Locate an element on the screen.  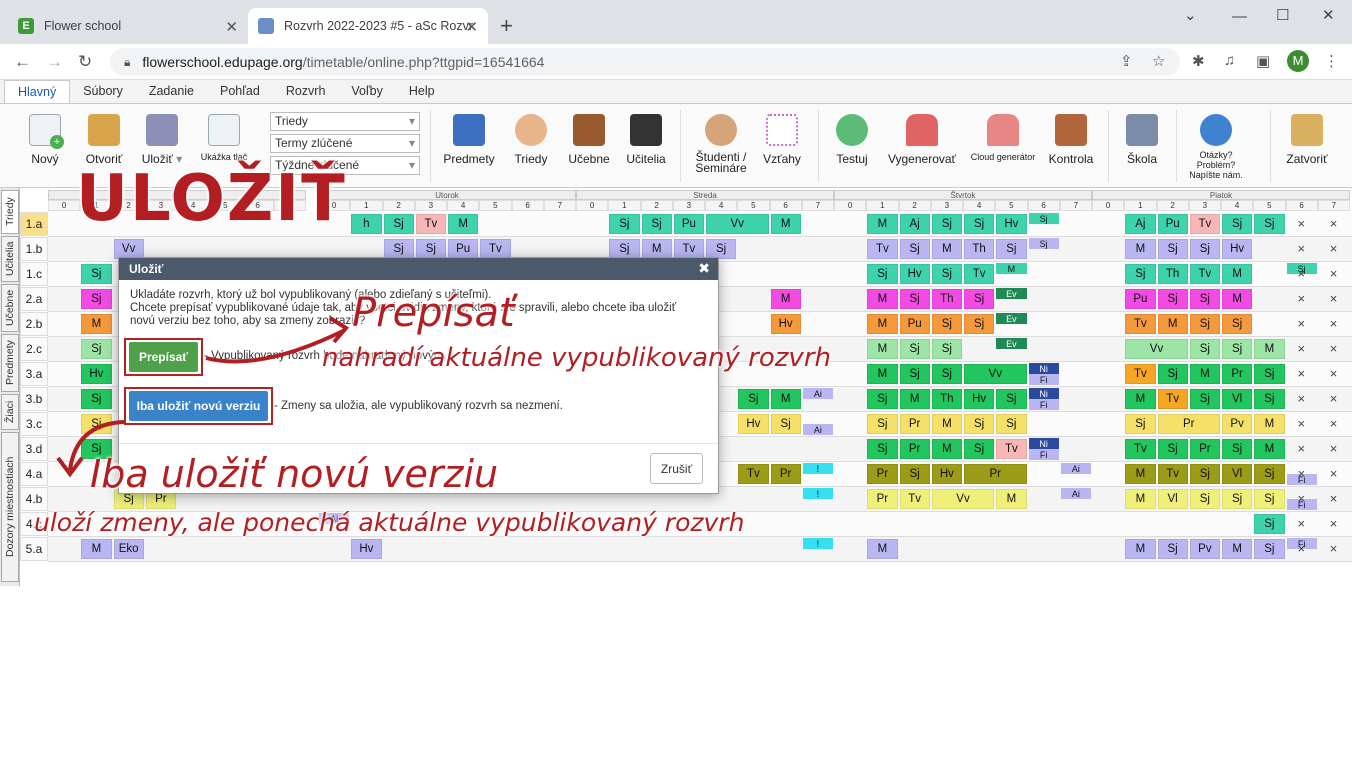
annotation-overwrite: Prepísať is located at coordinates (433, 313).